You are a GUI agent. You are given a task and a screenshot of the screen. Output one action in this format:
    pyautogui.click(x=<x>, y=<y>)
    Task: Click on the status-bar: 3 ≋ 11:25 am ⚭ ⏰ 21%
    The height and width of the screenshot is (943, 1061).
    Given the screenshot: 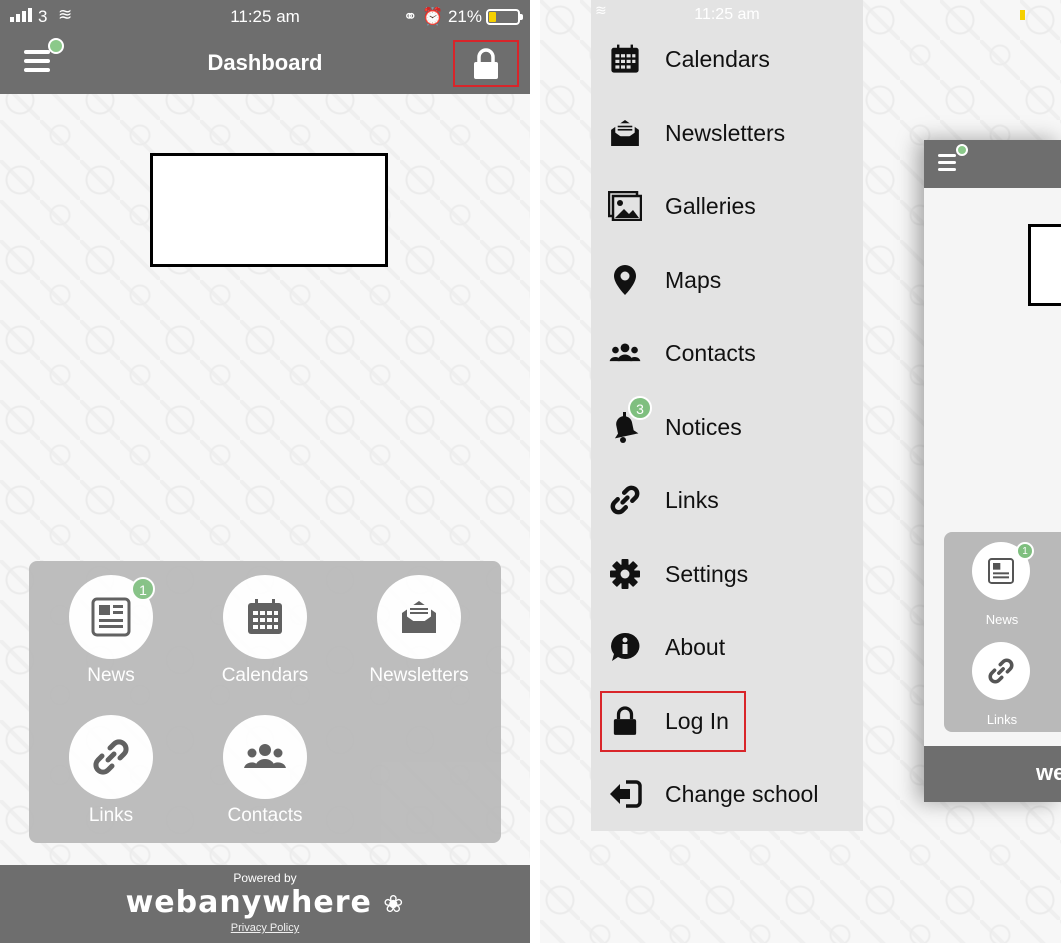 What is the action you would take?
    pyautogui.click(x=265, y=17)
    